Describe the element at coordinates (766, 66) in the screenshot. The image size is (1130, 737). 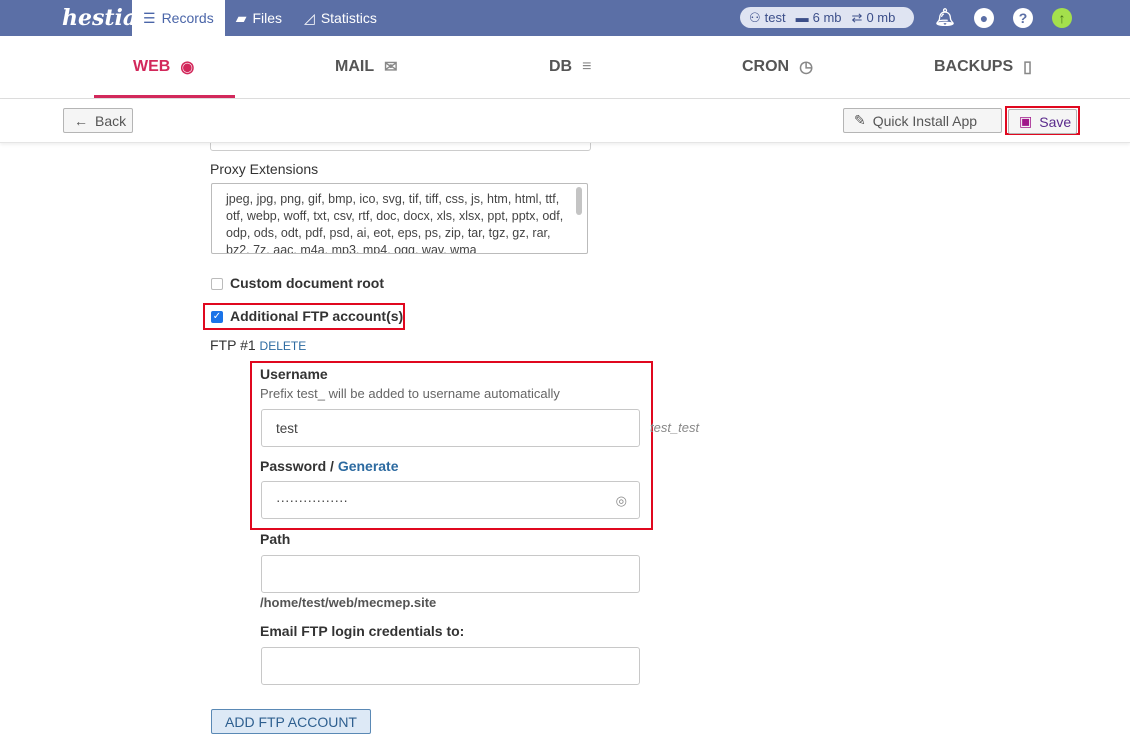
I see `tab-cron-label: CRON` at that location.